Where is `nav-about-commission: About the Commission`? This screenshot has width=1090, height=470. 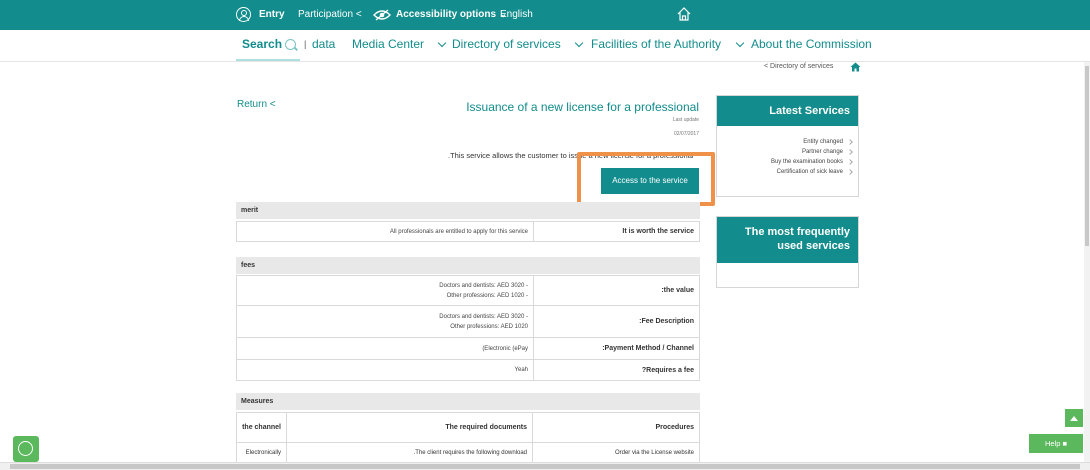 nav-about-commission: About the Commission is located at coordinates (811, 45).